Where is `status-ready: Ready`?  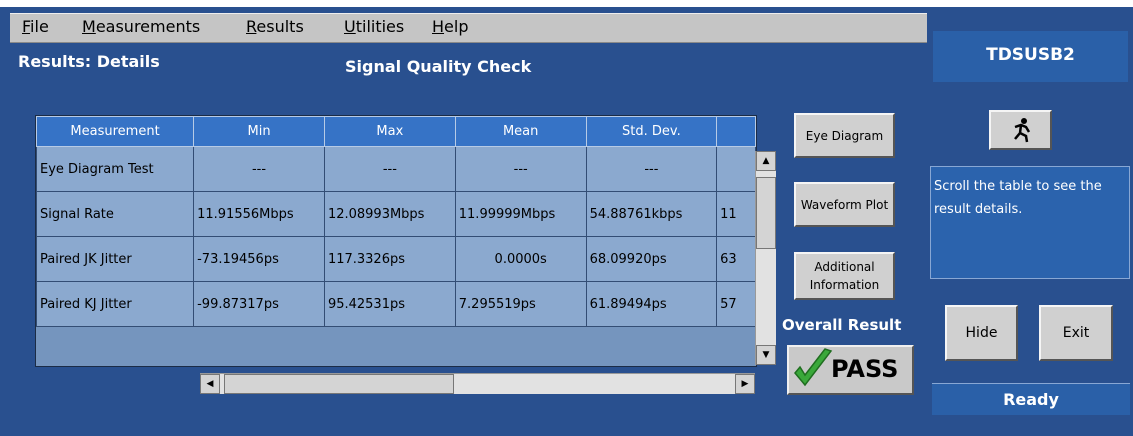 status-ready: Ready is located at coordinates (1031, 399).